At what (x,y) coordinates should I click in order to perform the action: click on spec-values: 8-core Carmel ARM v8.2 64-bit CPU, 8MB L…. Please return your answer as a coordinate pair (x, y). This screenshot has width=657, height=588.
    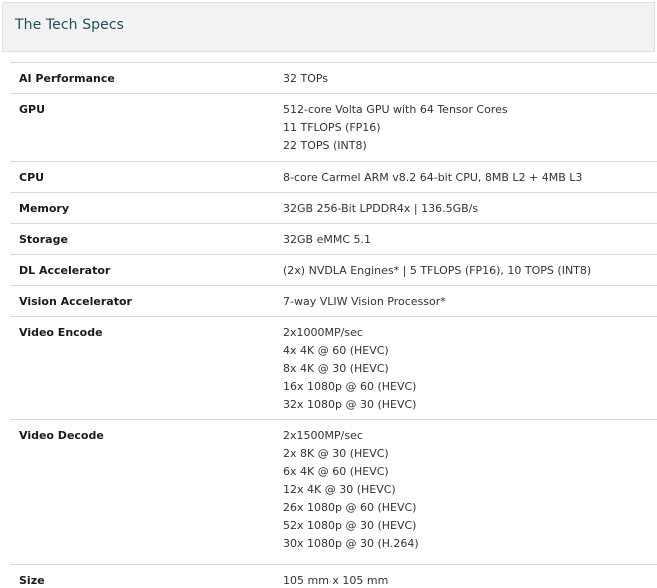
    Looking at the image, I should click on (432, 178).